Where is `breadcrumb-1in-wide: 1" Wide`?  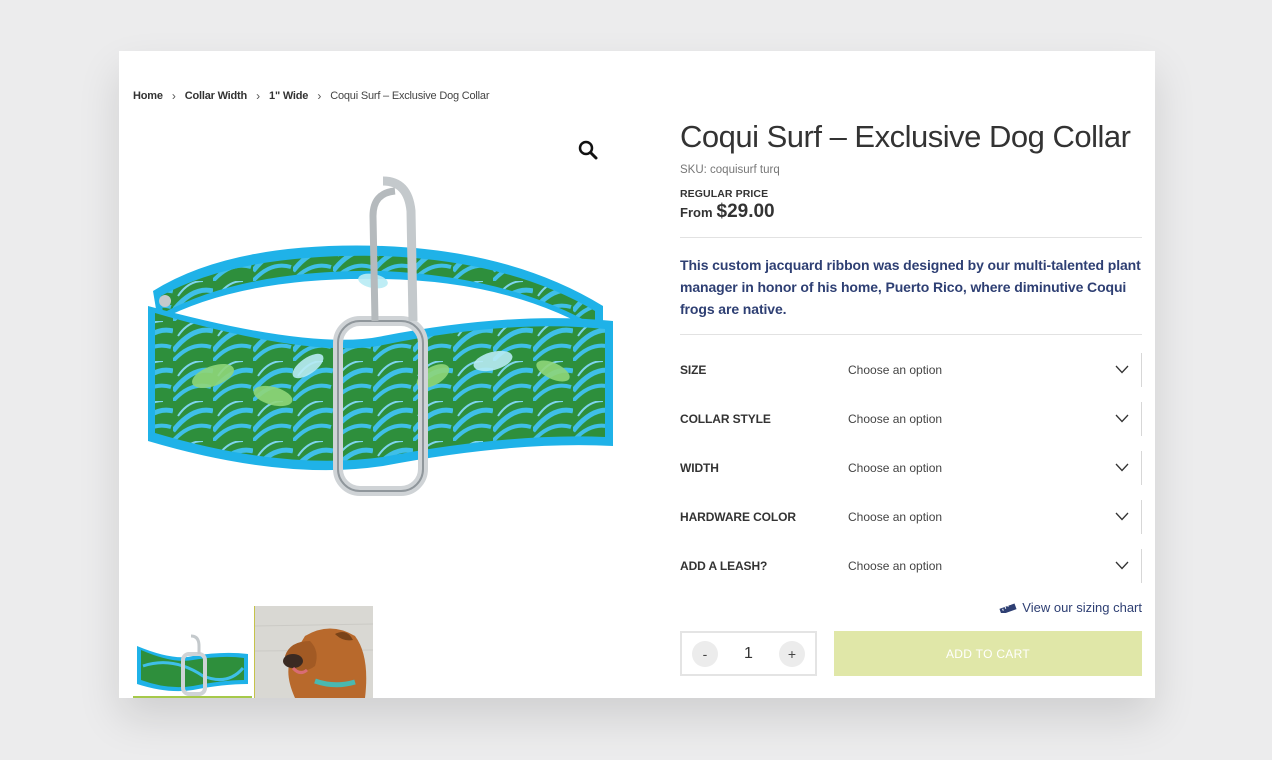 breadcrumb-1in-wide: 1" Wide is located at coordinates (288, 96).